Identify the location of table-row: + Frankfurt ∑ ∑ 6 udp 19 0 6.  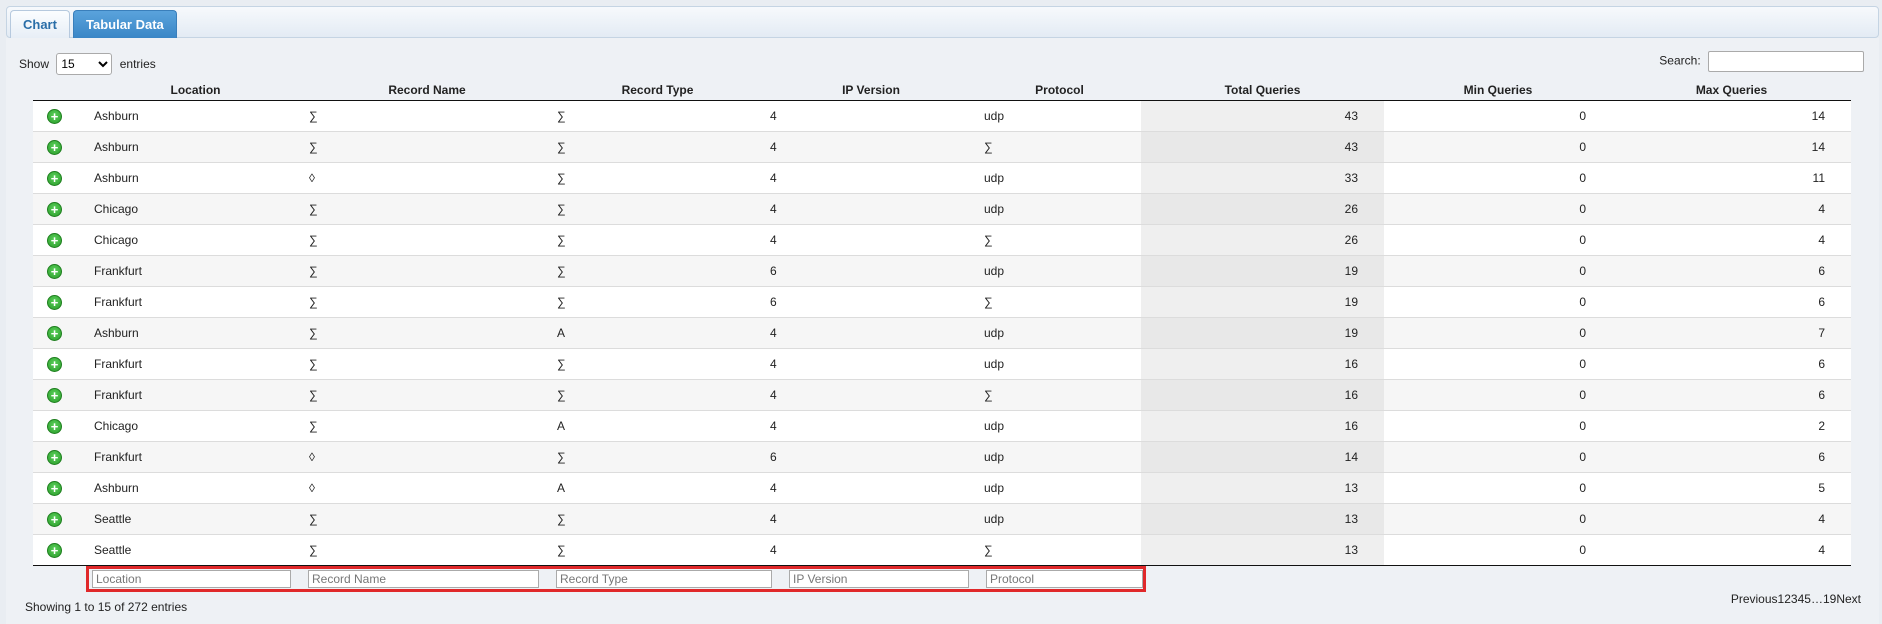
(942, 271).